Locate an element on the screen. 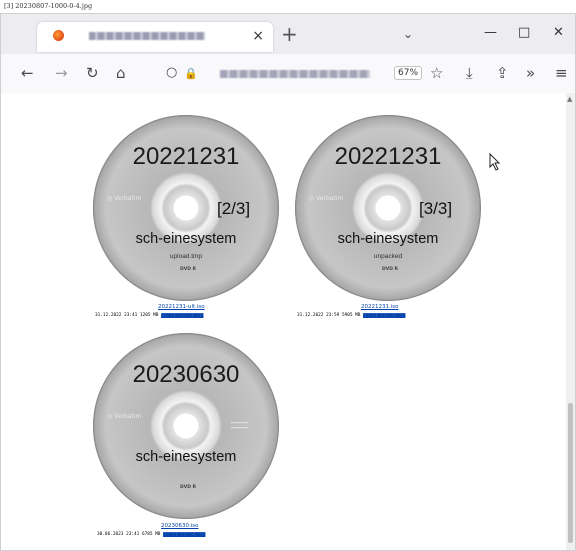  tab-list-button: ⌄ is located at coordinates (408, 34).